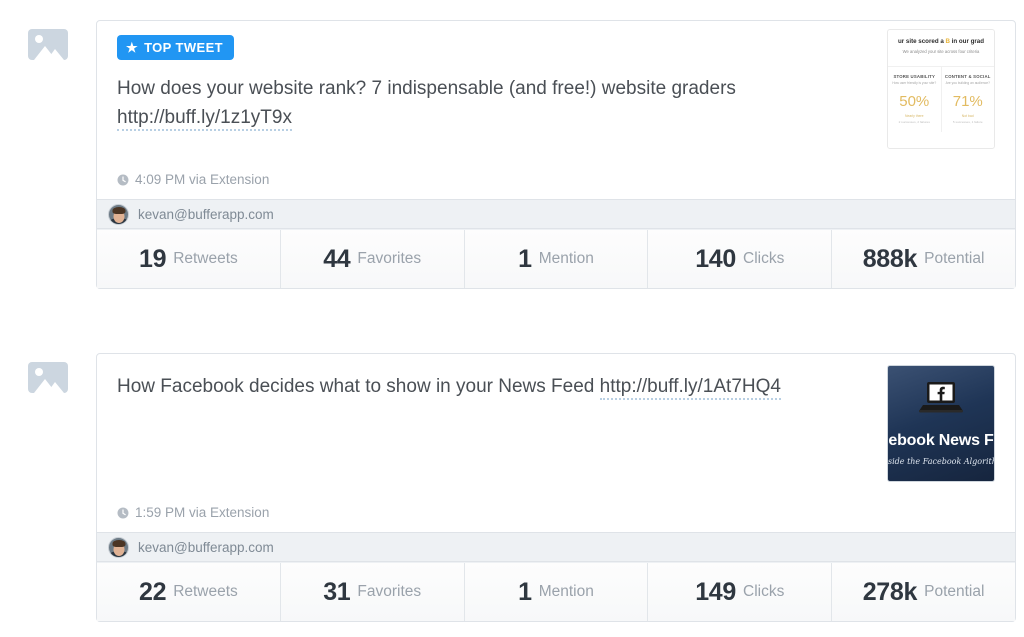 The width and height of the screenshot is (1024, 637). I want to click on stat-value: 140, so click(716, 258).